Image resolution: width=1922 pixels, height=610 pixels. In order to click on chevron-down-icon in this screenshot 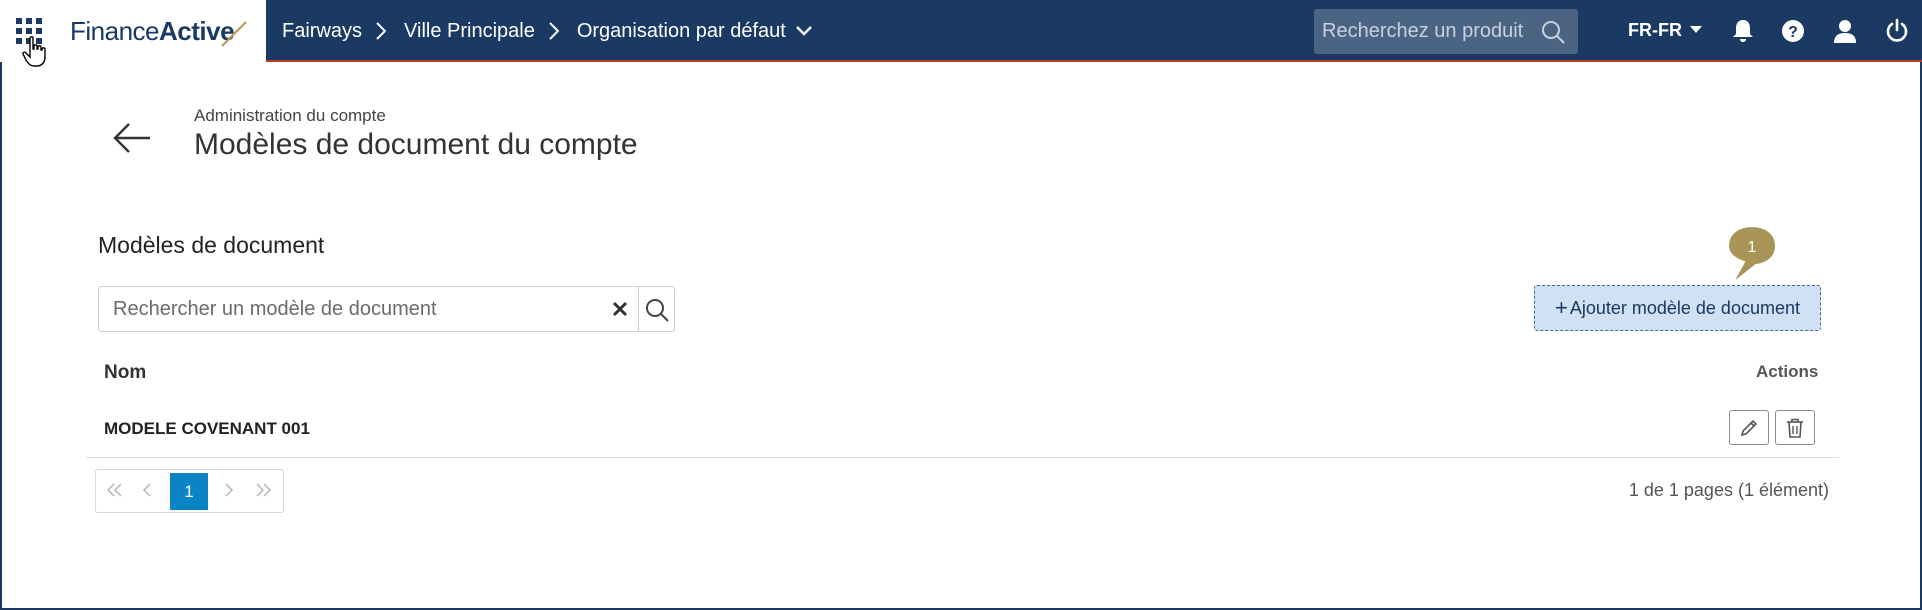, I will do `click(804, 31)`.